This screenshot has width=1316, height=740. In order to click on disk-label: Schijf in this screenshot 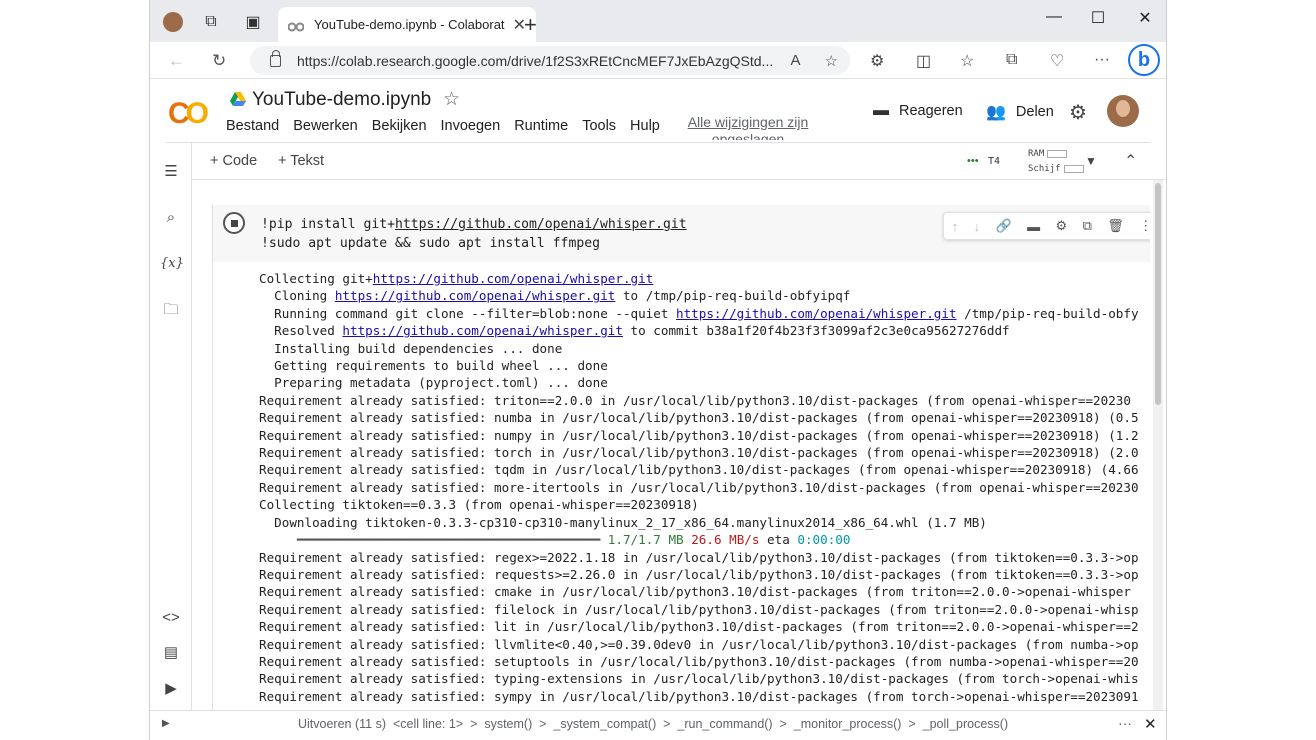, I will do `click(1044, 169)`.